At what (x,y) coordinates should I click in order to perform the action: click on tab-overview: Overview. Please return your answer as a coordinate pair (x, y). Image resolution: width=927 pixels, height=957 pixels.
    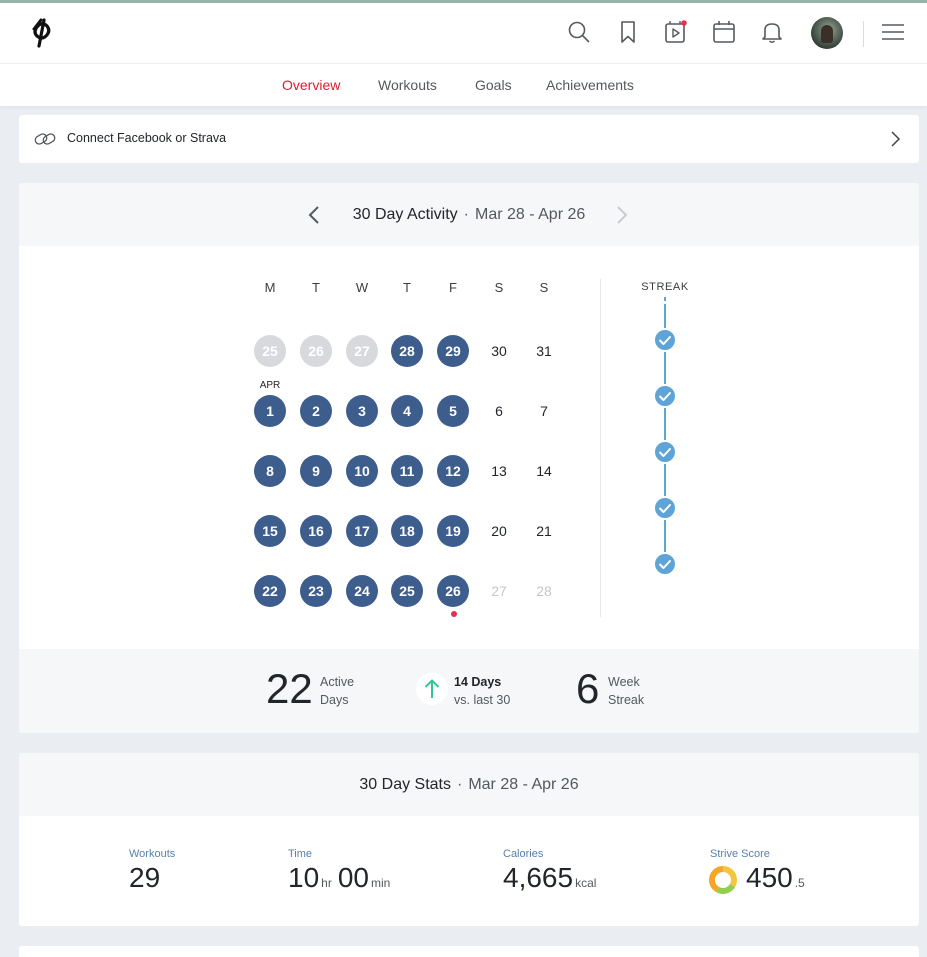
    Looking at the image, I should click on (311, 85).